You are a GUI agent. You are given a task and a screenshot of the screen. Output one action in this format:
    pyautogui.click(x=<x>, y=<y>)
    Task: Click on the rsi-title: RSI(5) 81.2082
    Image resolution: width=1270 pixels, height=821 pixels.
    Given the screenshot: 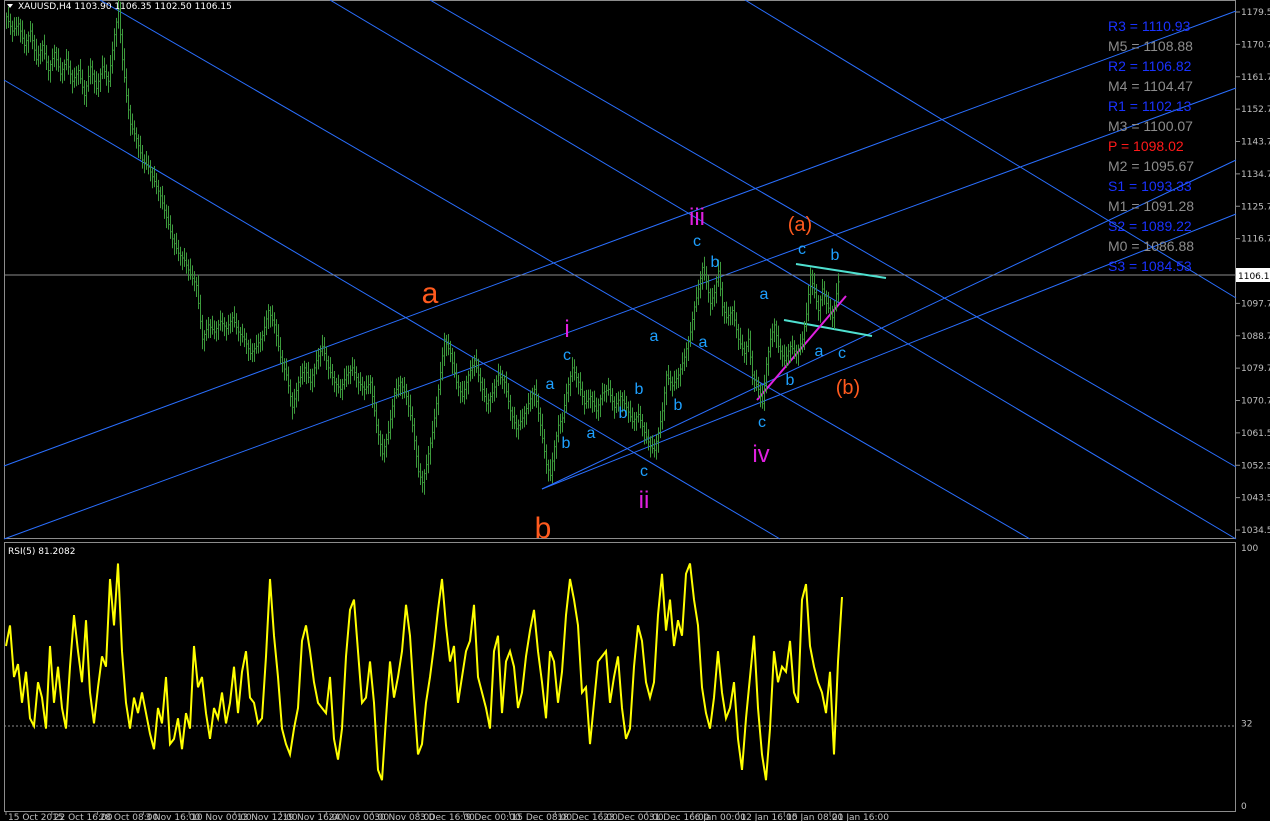 What is the action you would take?
    pyautogui.click(x=41, y=552)
    